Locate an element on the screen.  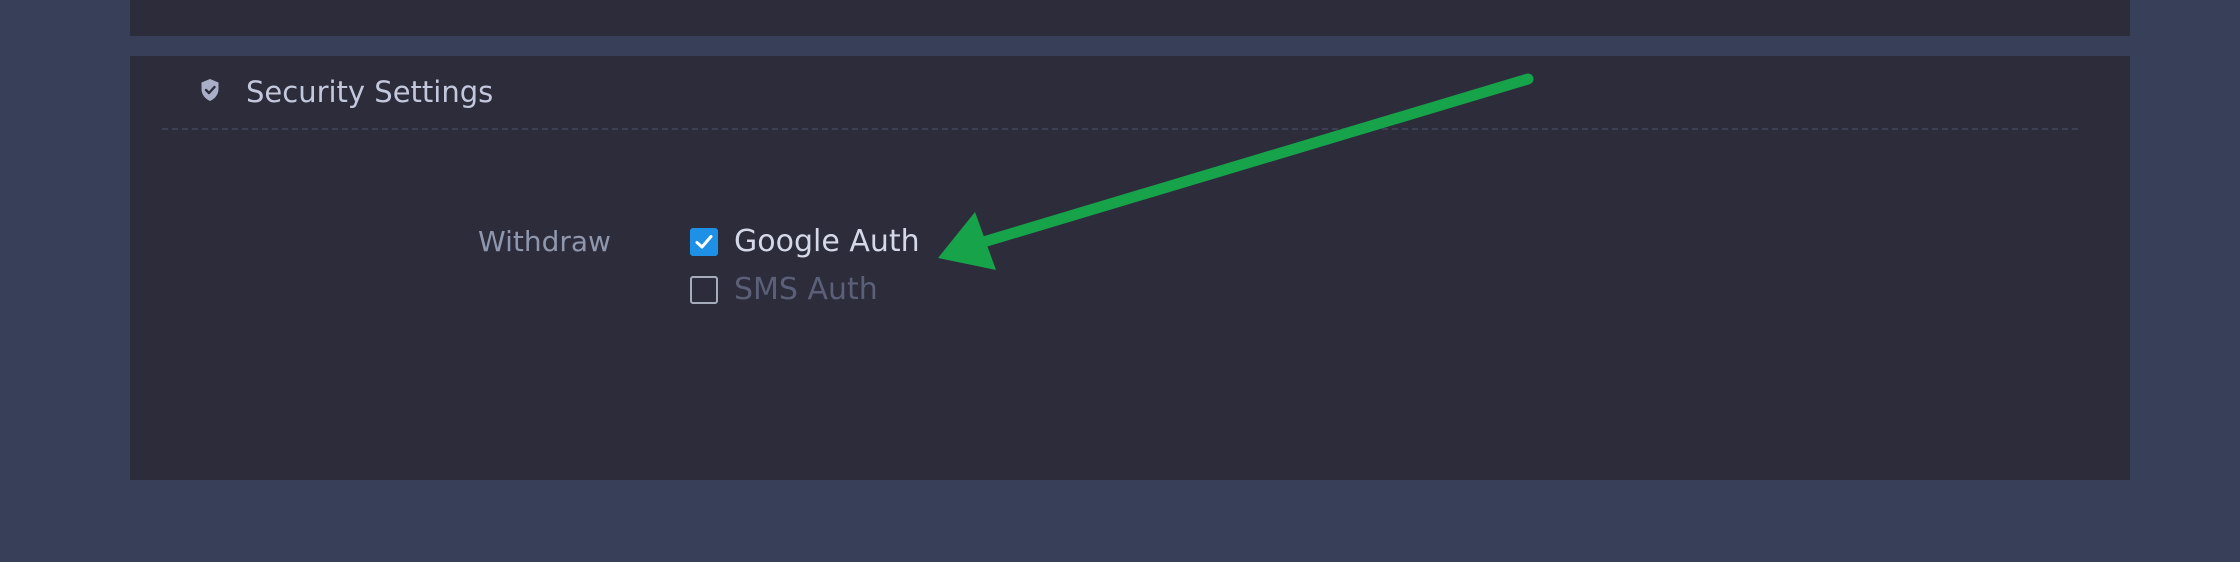
sms-auth-checkbox is located at coordinates (704, 290).